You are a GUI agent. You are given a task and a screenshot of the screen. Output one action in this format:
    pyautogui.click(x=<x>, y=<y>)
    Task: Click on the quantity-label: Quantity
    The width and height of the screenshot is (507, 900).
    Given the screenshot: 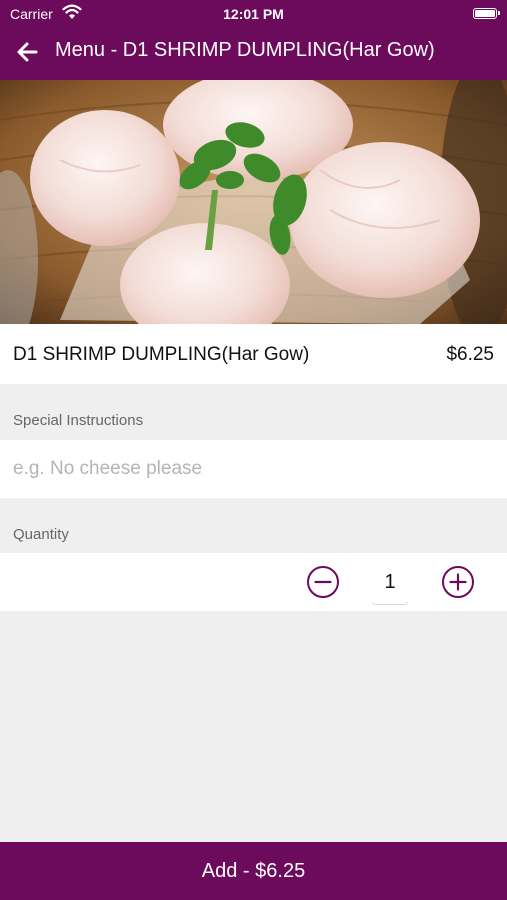 What is the action you would take?
    pyautogui.click(x=41, y=534)
    